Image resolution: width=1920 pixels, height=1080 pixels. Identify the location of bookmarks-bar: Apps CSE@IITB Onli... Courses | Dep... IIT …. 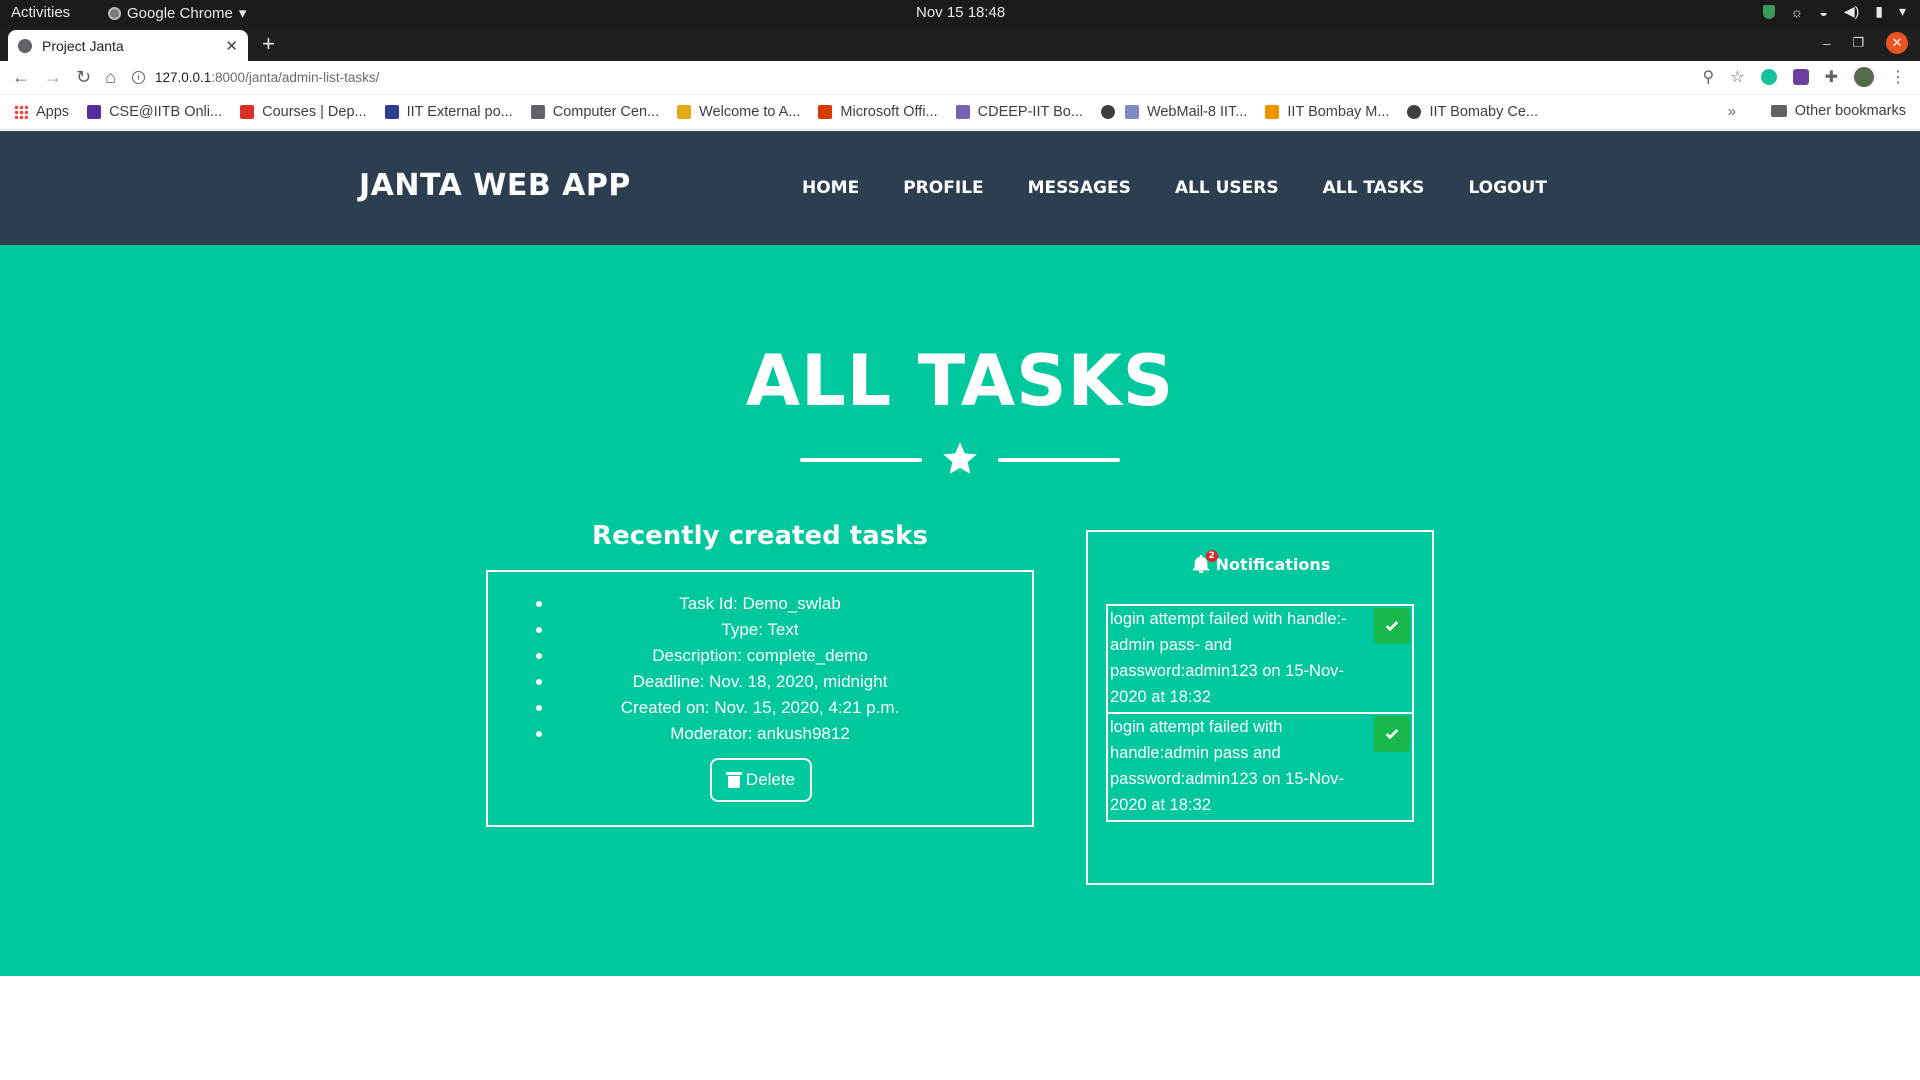
(960, 112).